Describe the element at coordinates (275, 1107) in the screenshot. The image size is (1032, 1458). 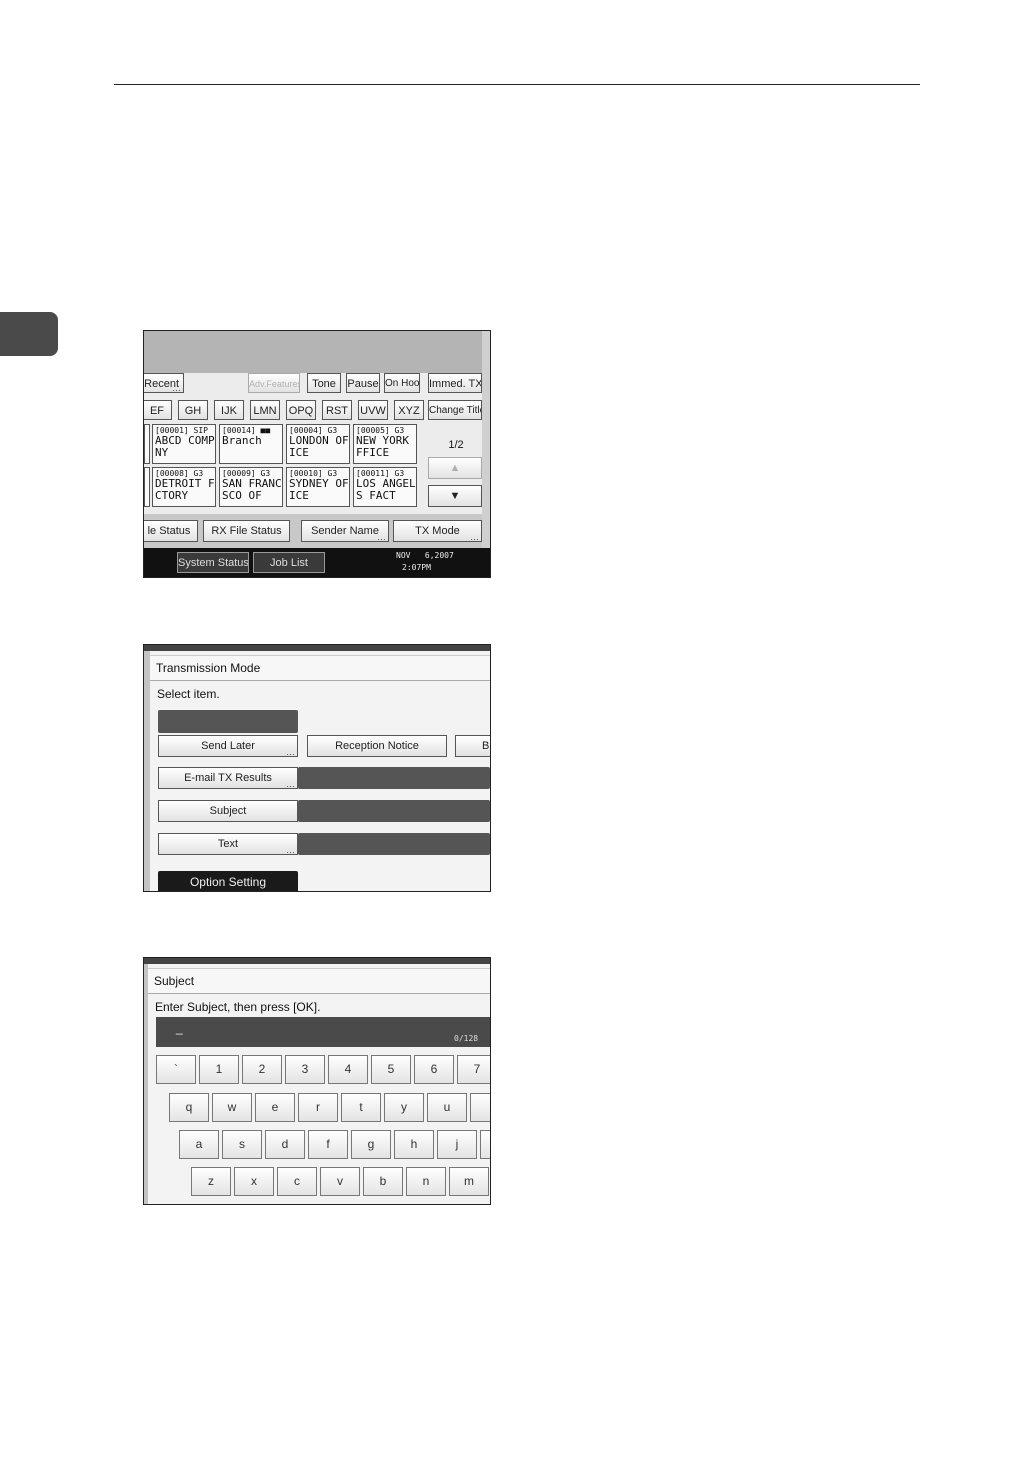
I see `key-e: e` at that location.